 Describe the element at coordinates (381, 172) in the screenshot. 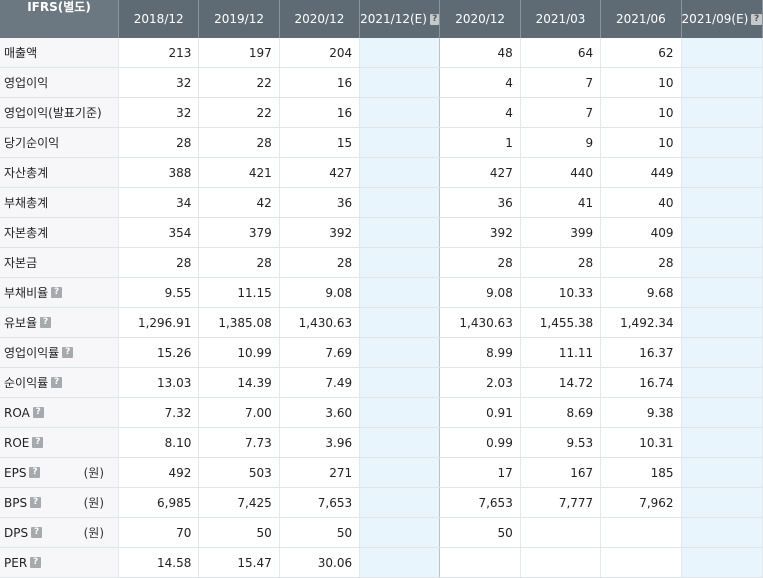

I see `table-row: 자산총계 388 421 427 427 440 449` at that location.